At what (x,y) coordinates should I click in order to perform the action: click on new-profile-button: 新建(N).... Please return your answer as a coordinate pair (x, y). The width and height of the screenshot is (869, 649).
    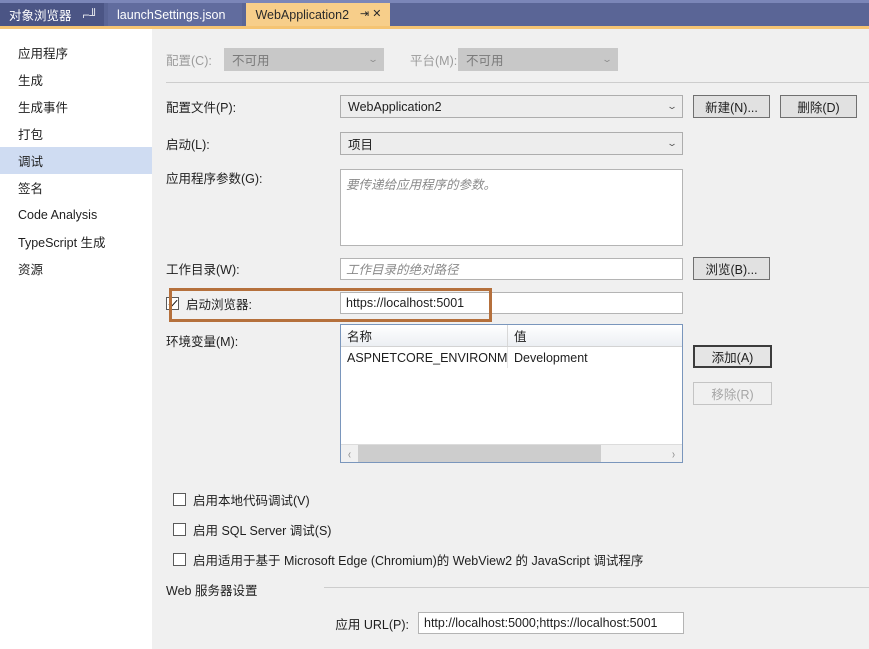
    Looking at the image, I should click on (731, 106).